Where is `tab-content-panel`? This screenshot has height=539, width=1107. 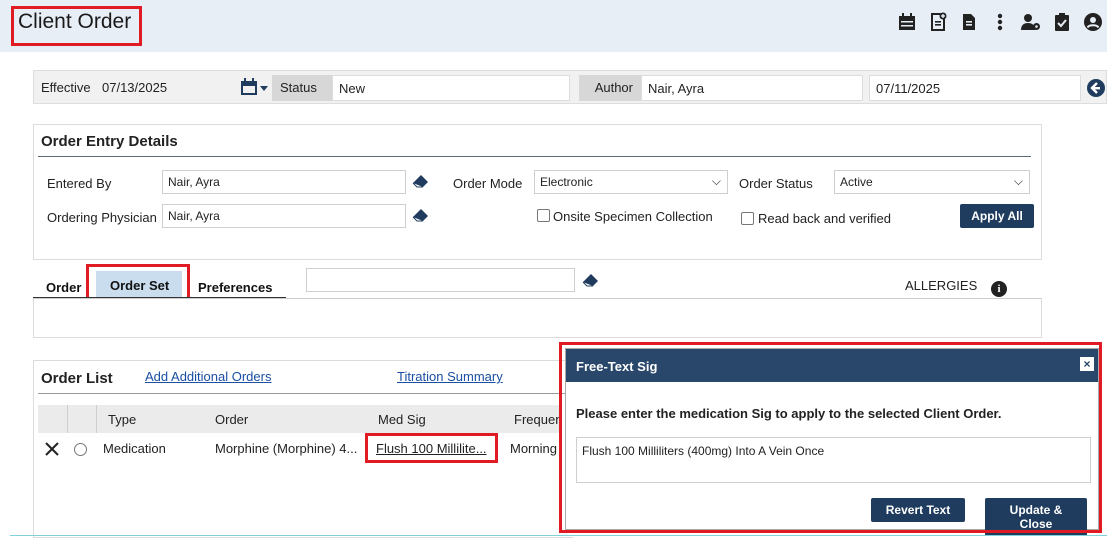 tab-content-panel is located at coordinates (537, 318).